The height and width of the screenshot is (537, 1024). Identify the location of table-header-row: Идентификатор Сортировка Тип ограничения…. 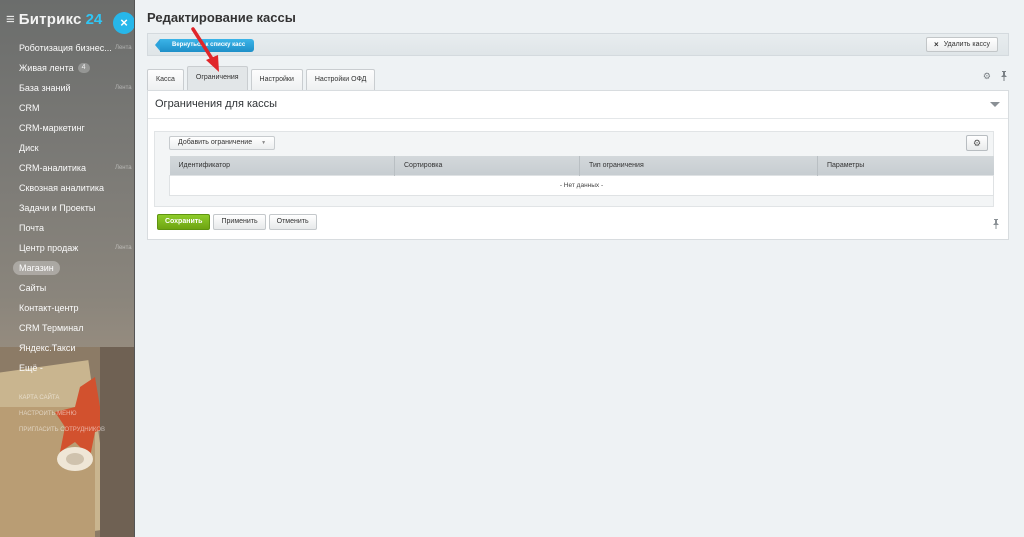
(581, 165).